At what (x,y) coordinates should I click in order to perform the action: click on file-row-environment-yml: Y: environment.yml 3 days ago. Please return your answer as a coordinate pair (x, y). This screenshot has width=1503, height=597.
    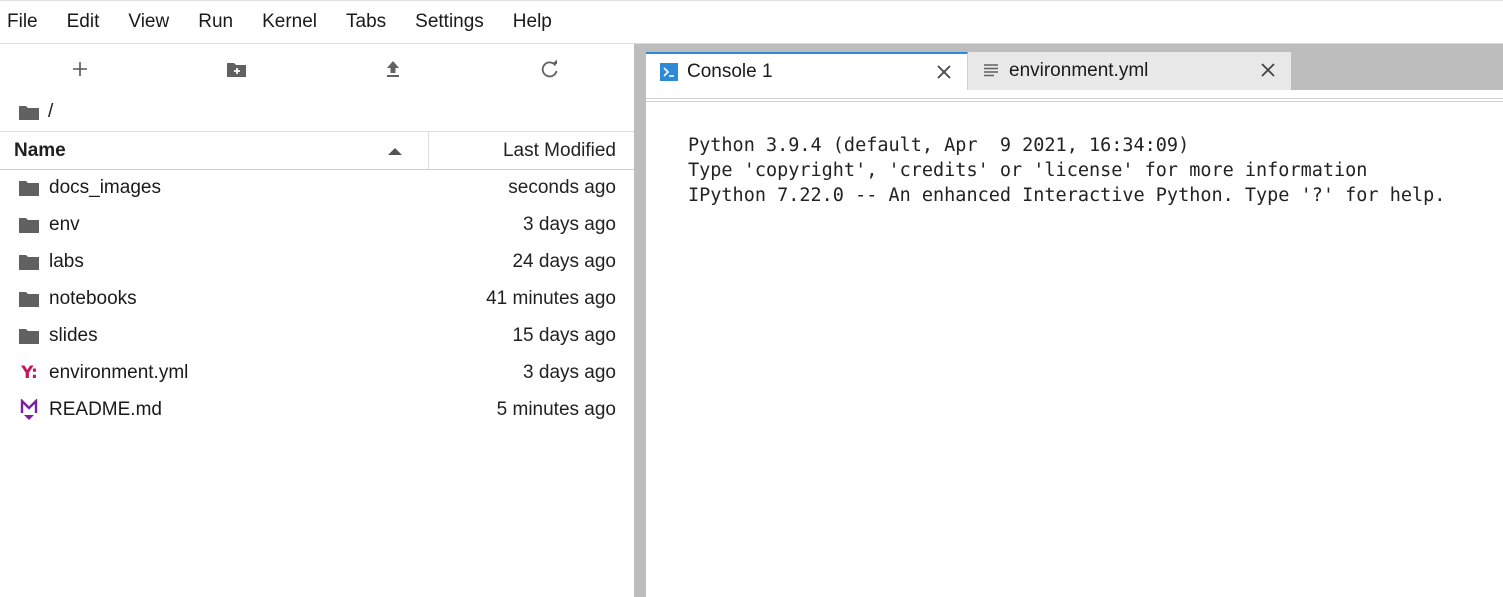
    Looking at the image, I should click on (317, 373).